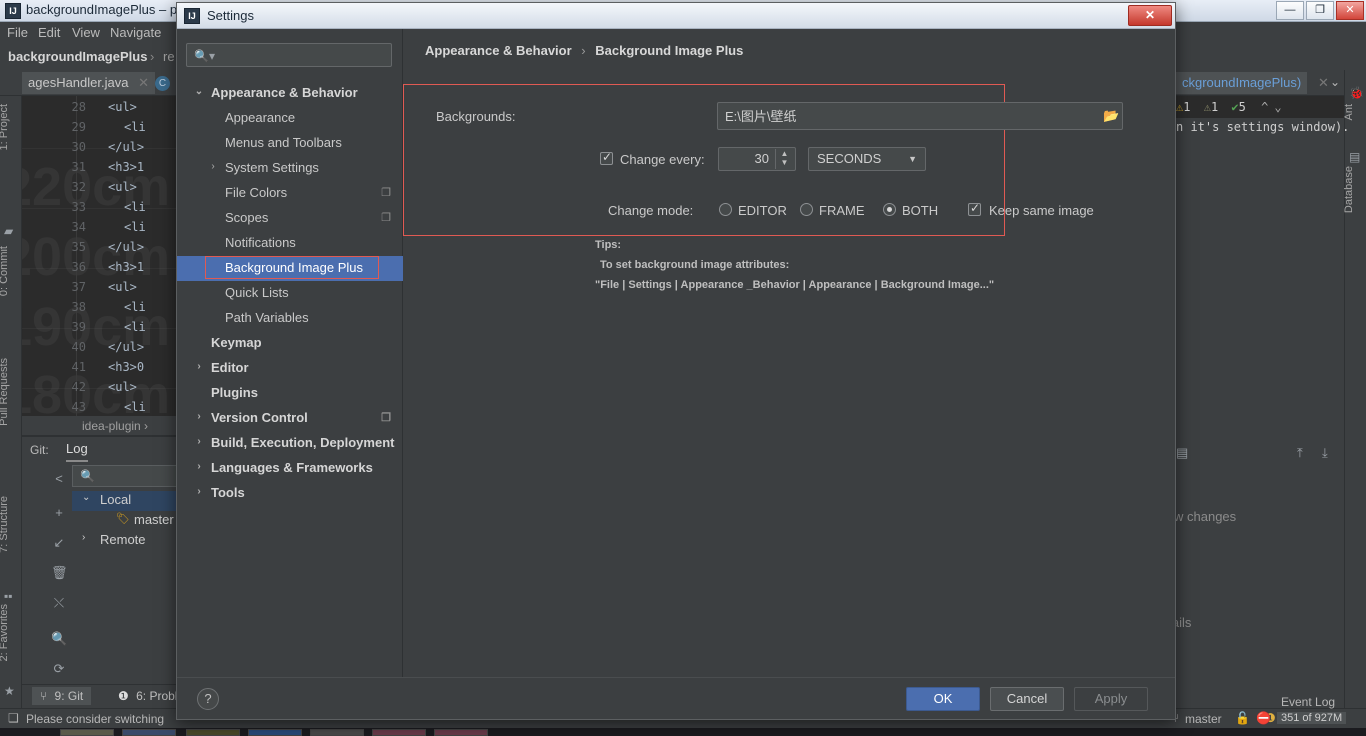  What do you see at coordinates (1111, 116) in the screenshot?
I see `folder-icon: 📂` at bounding box center [1111, 116].